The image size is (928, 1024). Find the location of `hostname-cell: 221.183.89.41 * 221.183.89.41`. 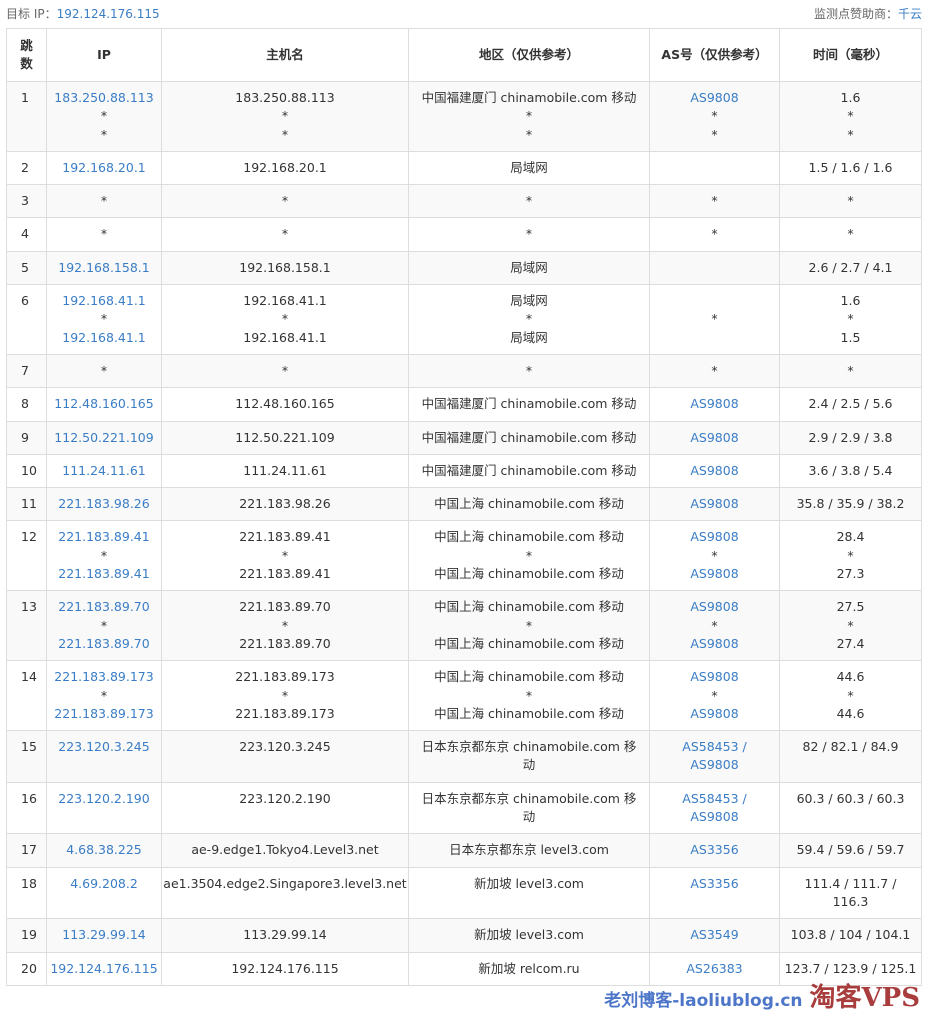

hostname-cell: 221.183.89.41 * 221.183.89.41 is located at coordinates (285, 556).